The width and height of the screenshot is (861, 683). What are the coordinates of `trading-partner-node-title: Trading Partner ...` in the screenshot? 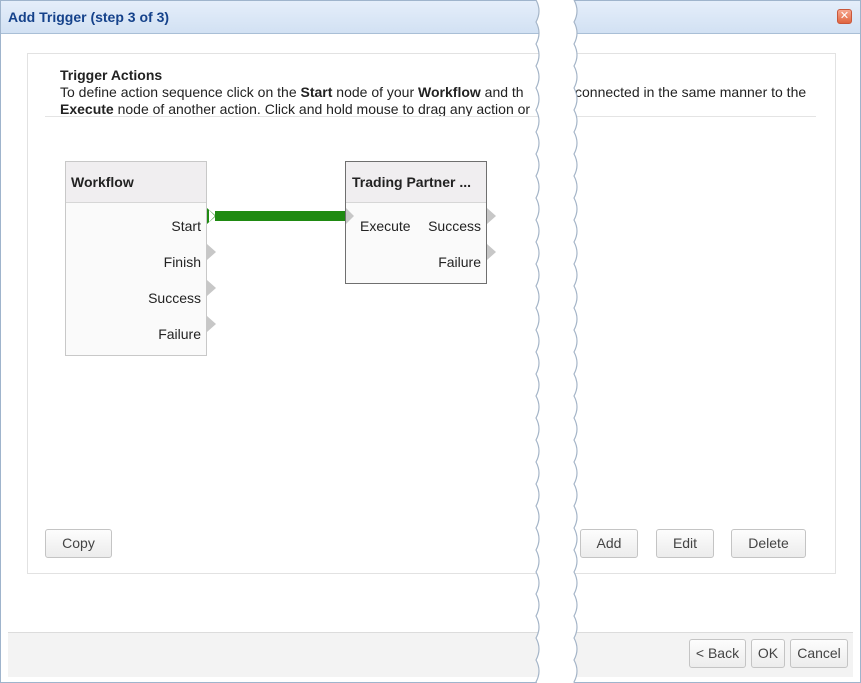 It's located at (412, 182).